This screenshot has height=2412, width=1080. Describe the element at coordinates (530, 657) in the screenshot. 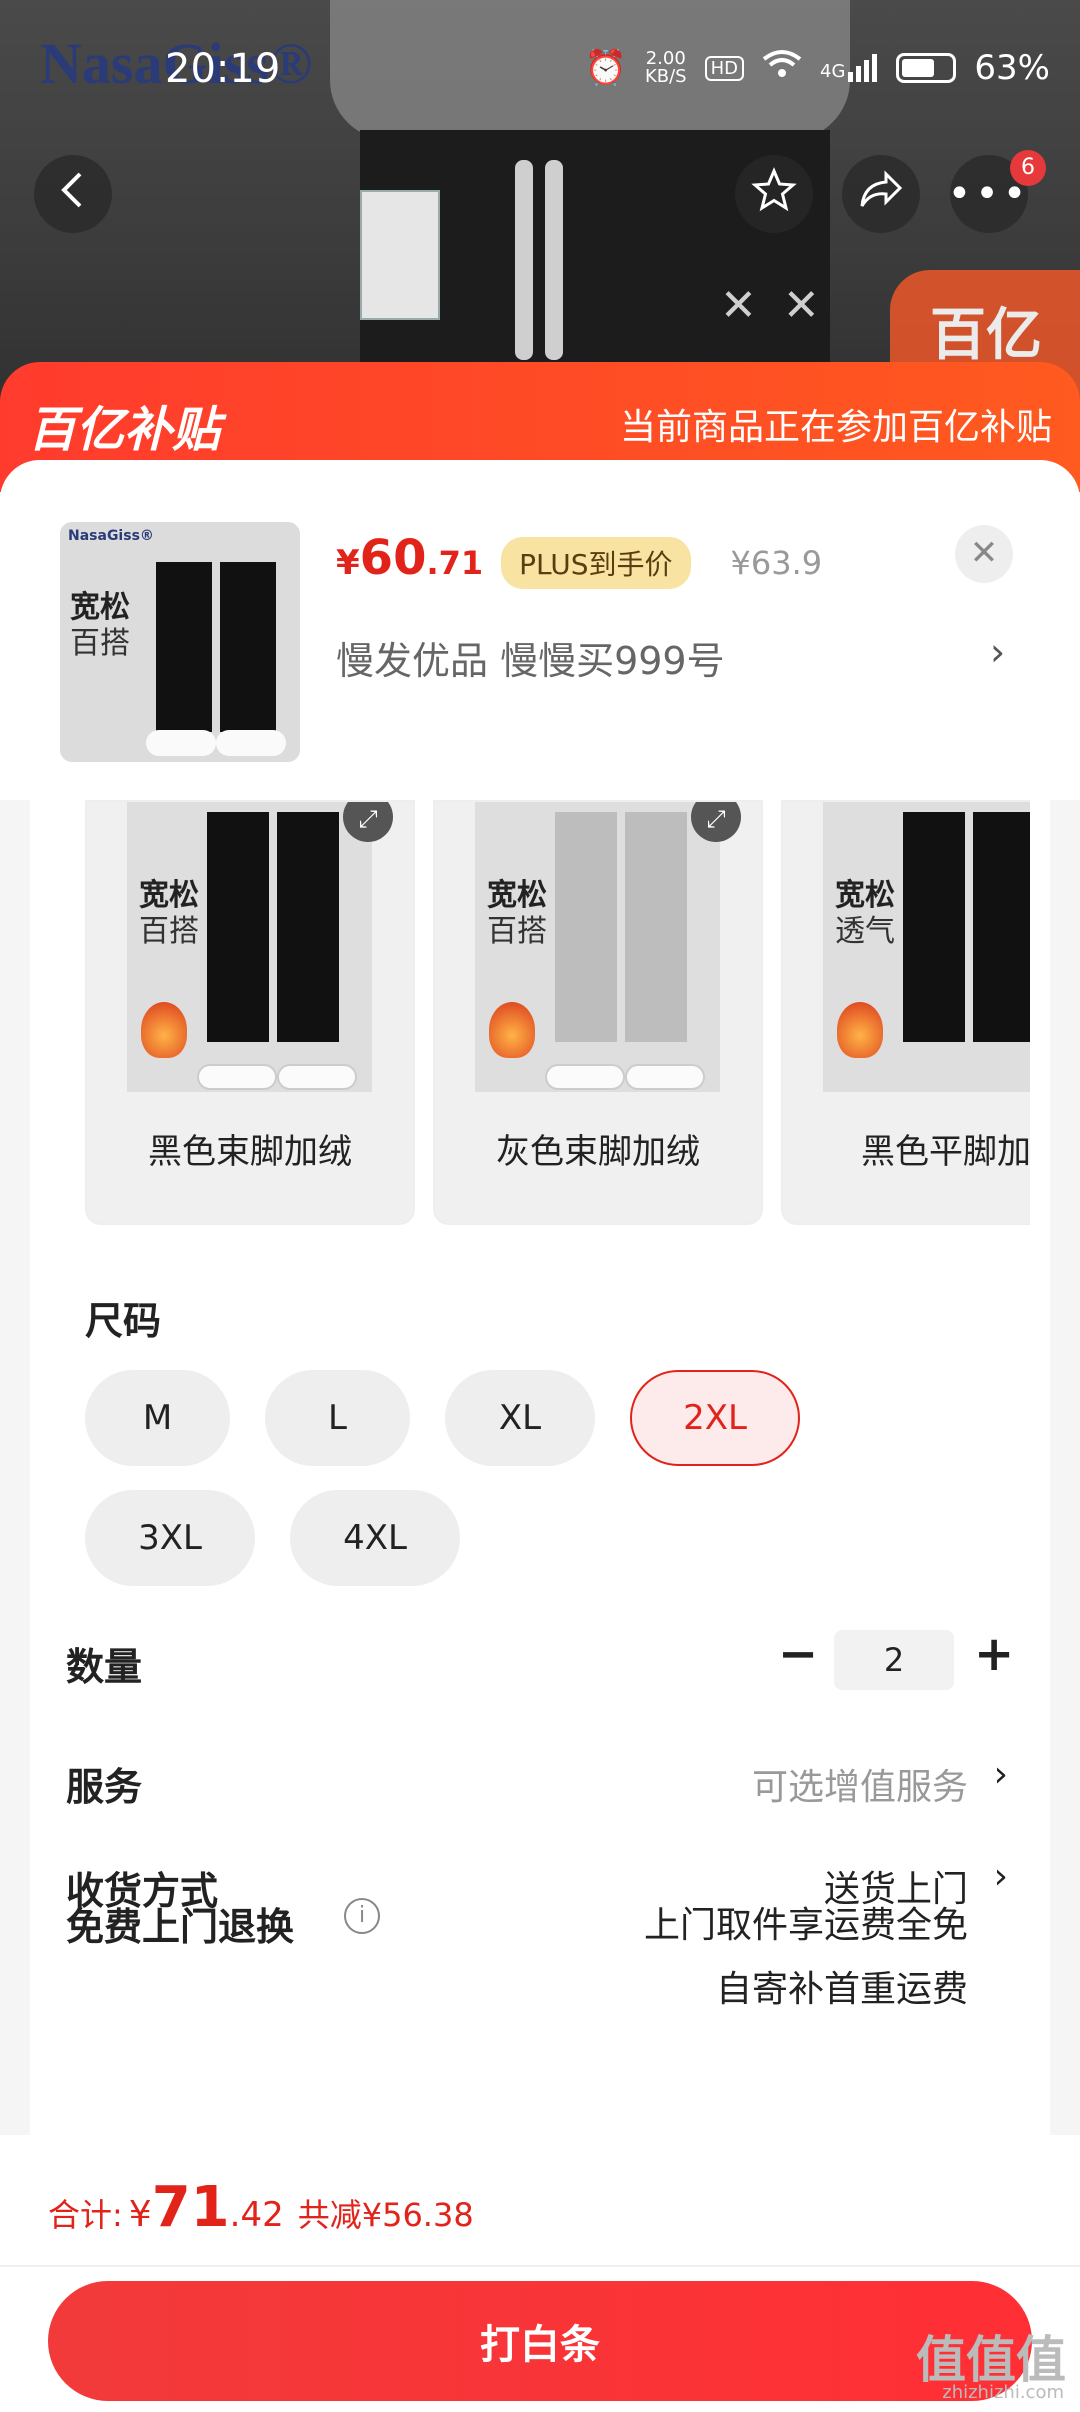

I see `delivery-address: 慢发优品 慢慢买999号` at that location.